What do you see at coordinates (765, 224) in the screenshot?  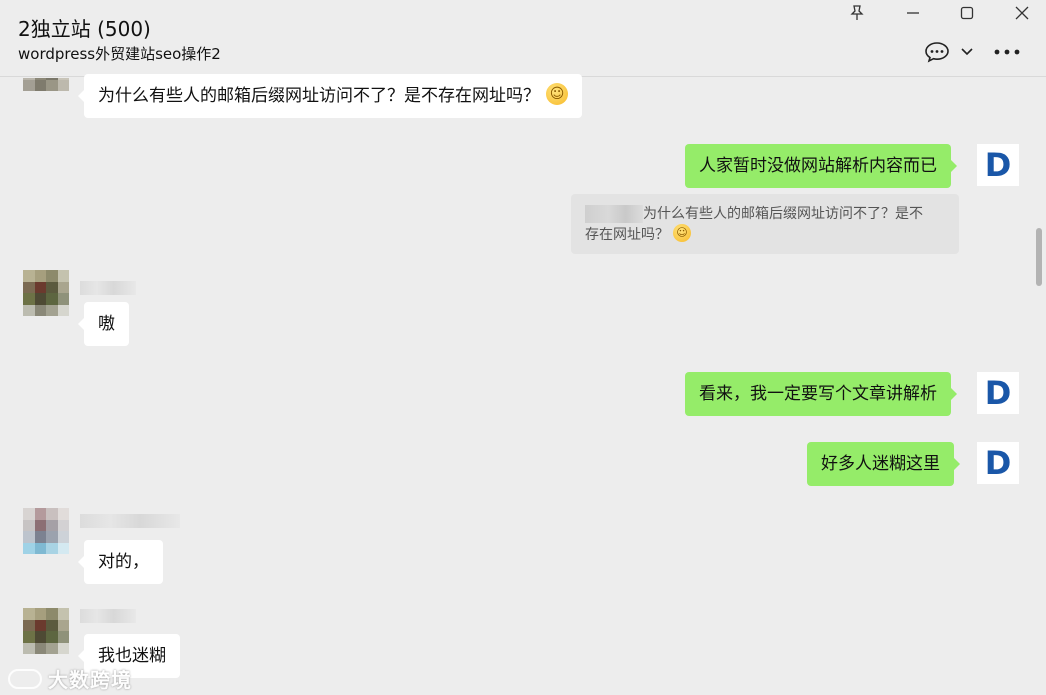 I see `quoted-message: 为什么有些人的邮箱后缀网址访问不了？是不 存在网址吗？ ☺` at bounding box center [765, 224].